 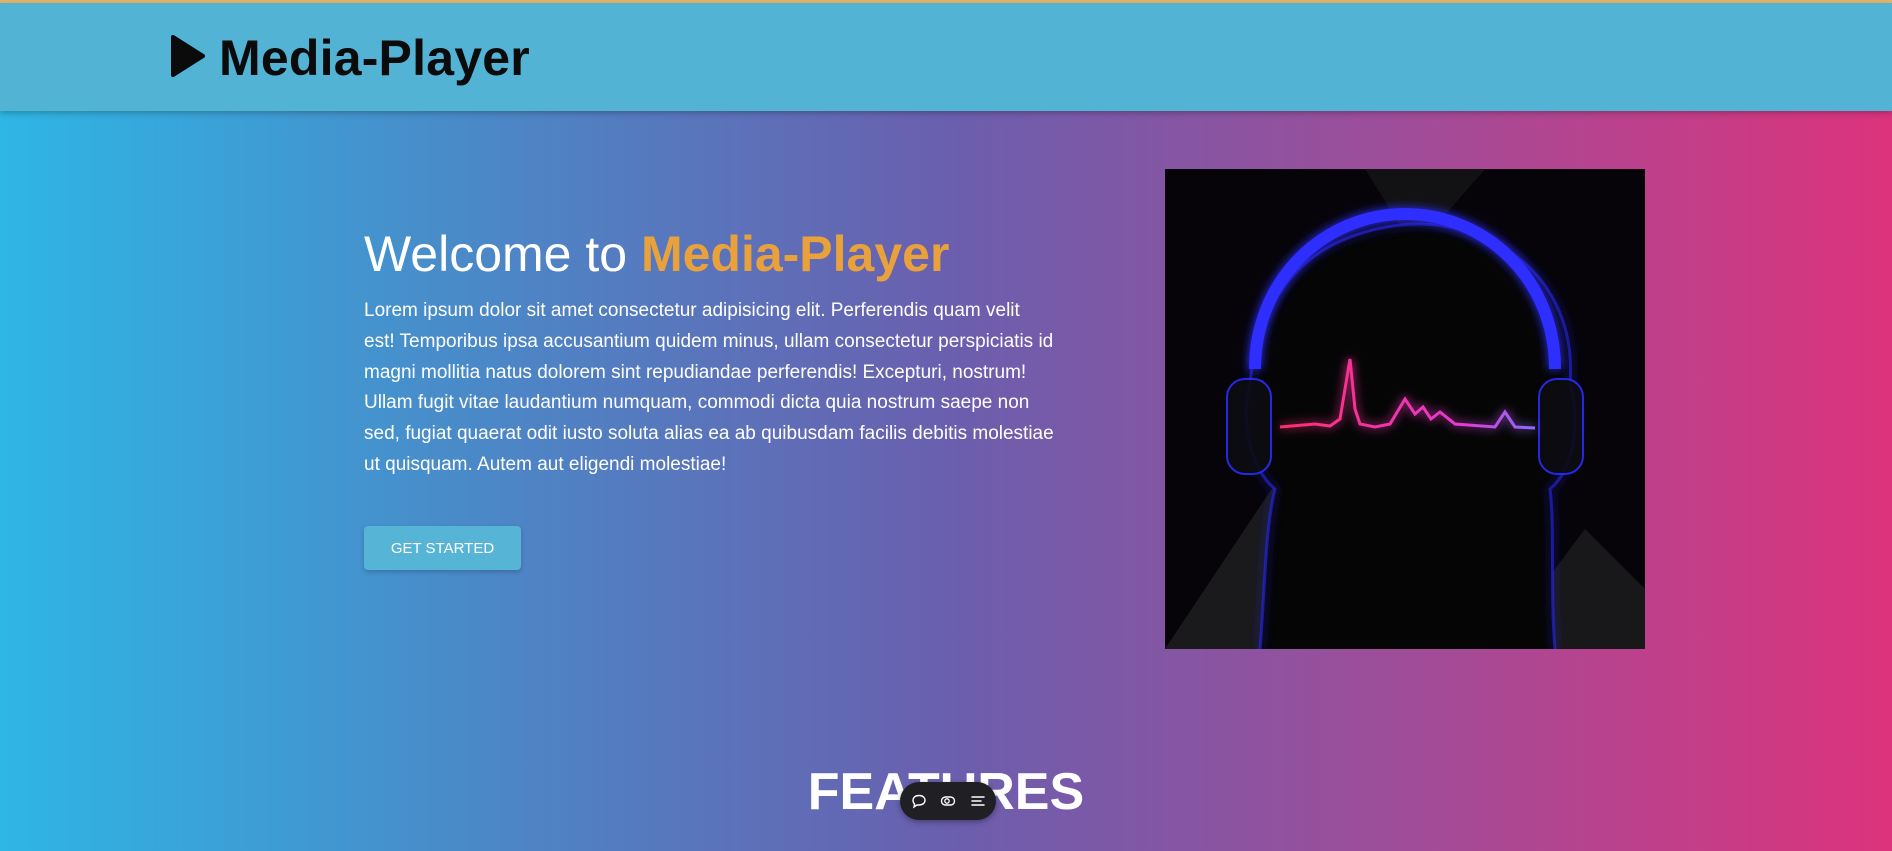 What do you see at coordinates (795, 254) in the screenshot?
I see `hero-title-accent: Media-Player` at bounding box center [795, 254].